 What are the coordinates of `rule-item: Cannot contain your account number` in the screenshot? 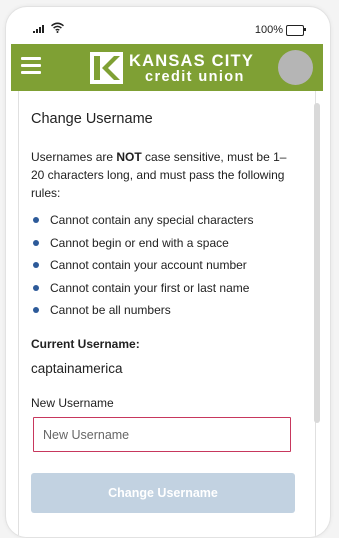 It's located at (142, 268).